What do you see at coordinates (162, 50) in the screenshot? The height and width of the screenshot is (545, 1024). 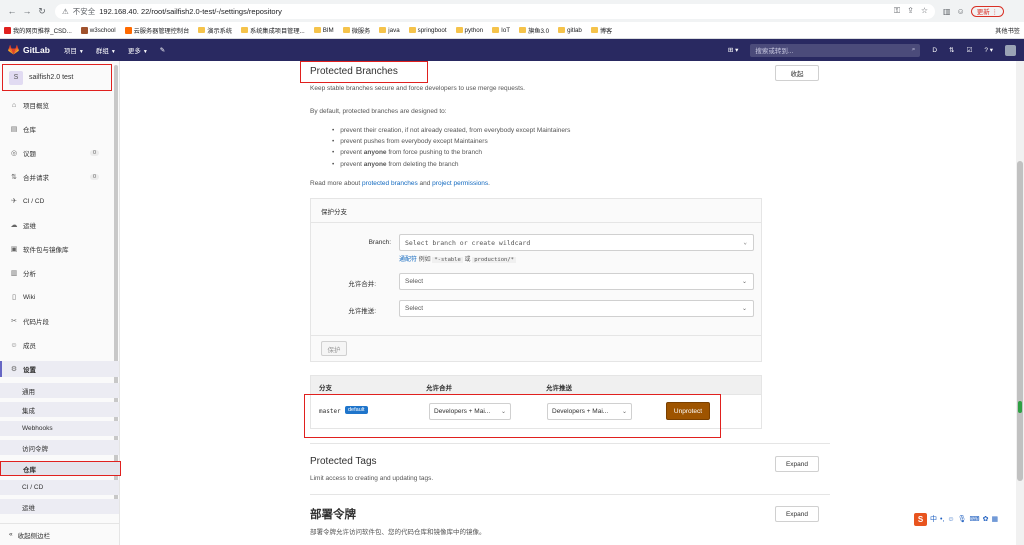 I see `wrench-icon: ✎` at bounding box center [162, 50].